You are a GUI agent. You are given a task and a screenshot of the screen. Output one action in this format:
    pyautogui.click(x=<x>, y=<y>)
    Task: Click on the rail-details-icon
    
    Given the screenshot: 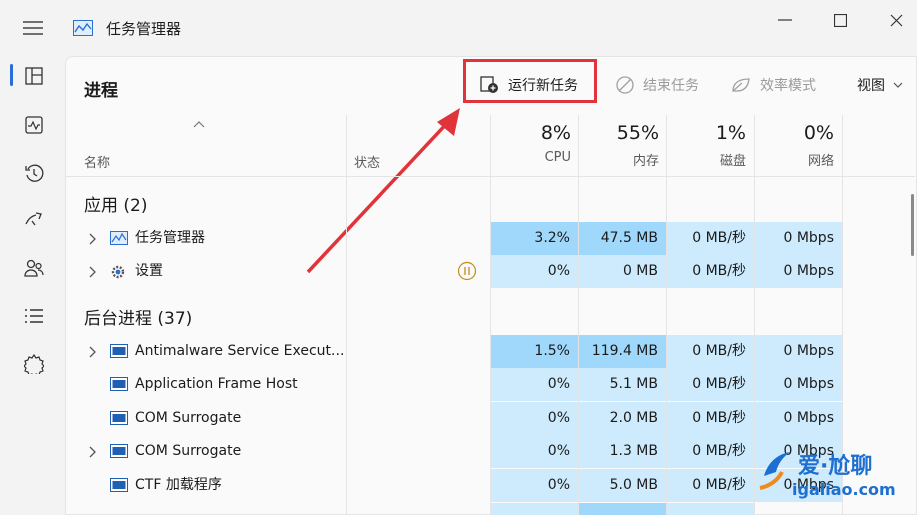 What is the action you would take?
    pyautogui.click(x=34, y=316)
    